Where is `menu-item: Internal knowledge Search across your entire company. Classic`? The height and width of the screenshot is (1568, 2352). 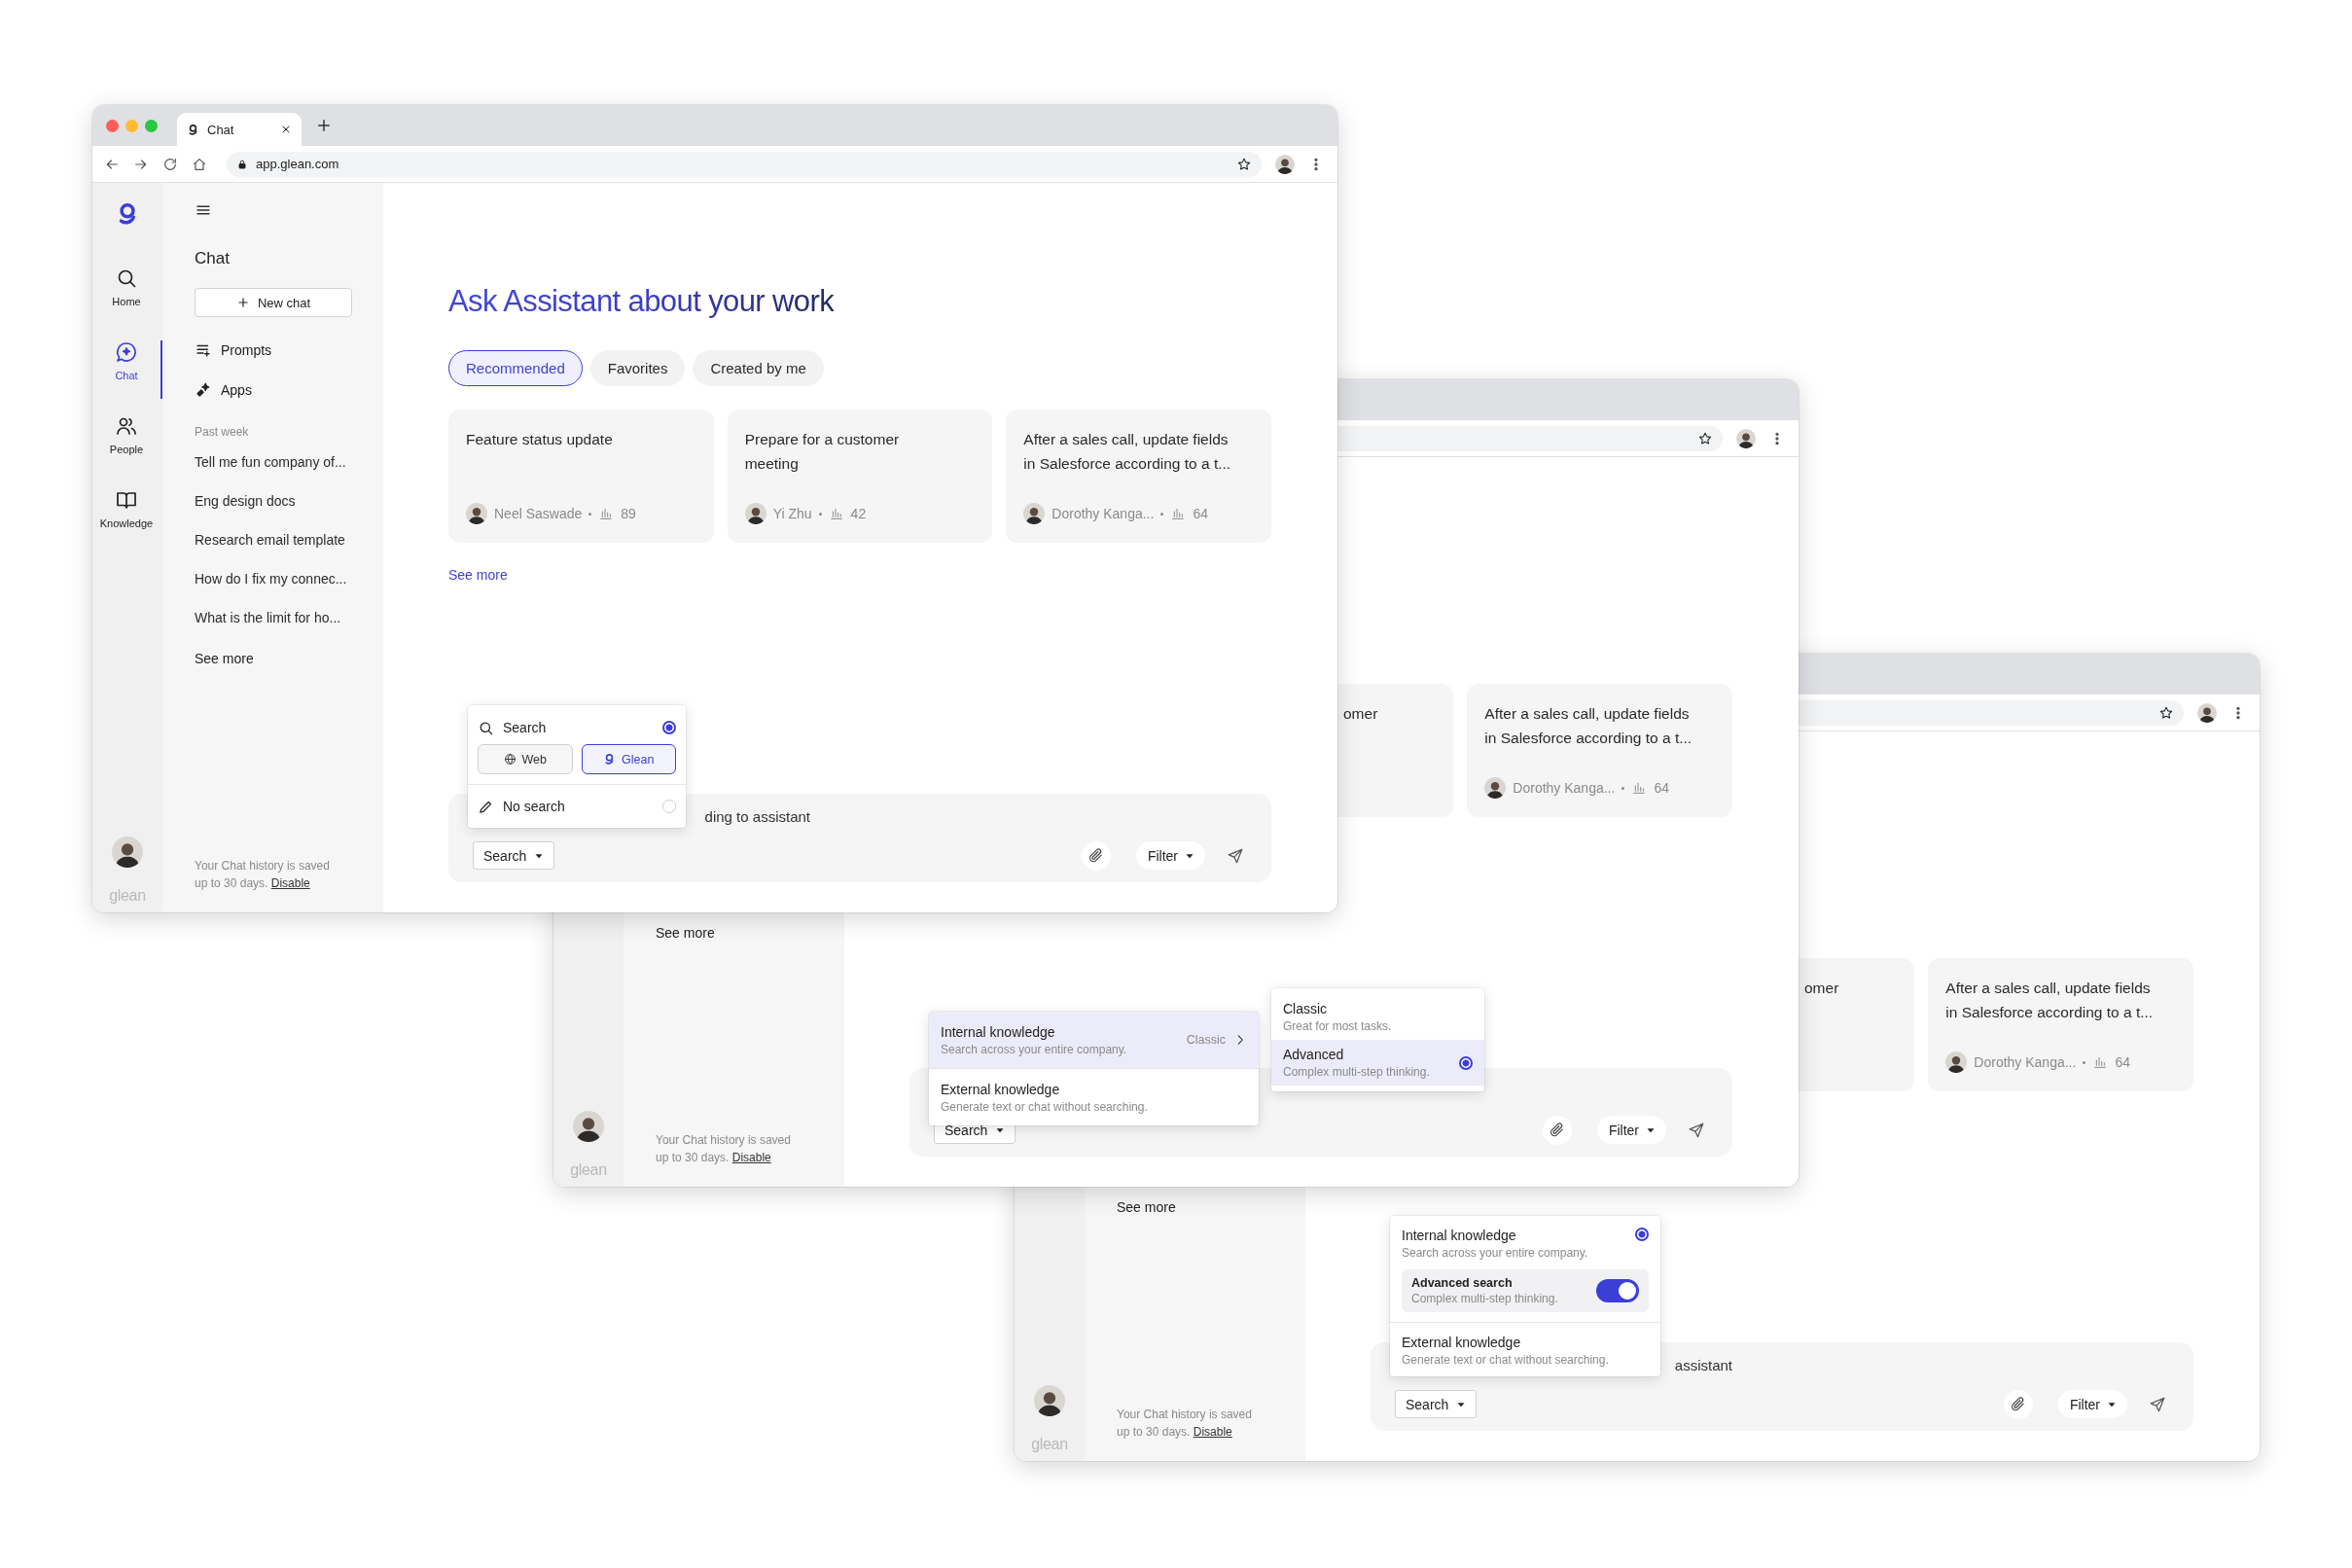 menu-item: Internal knowledge Search across your entire company. Classic is located at coordinates (1094, 1040).